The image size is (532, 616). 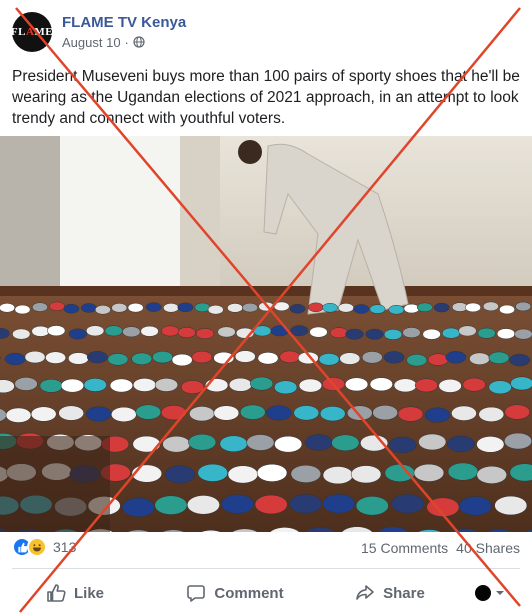 I want to click on share-button: Share, so click(x=390, y=593).